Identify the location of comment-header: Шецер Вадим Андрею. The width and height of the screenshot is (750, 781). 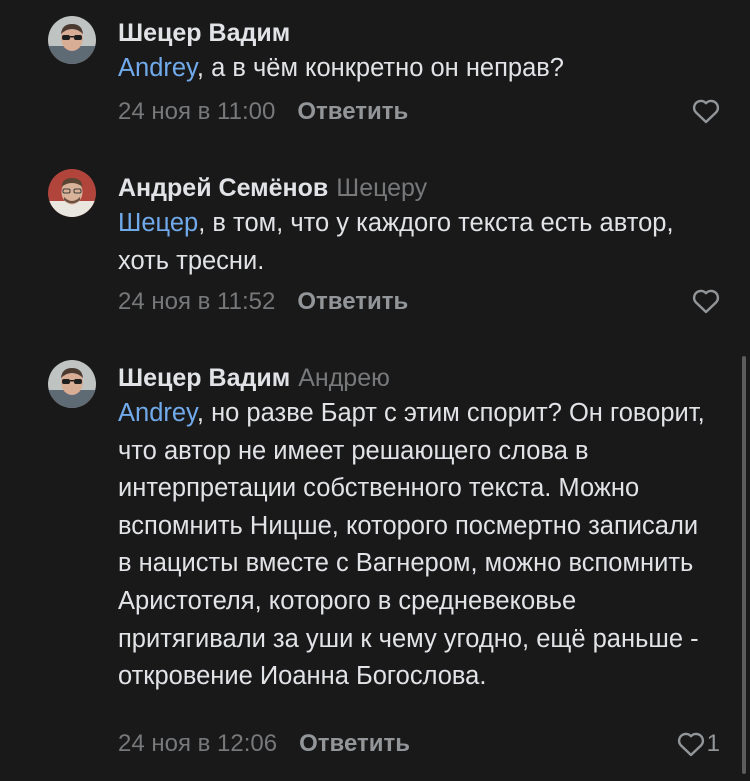
(418, 378).